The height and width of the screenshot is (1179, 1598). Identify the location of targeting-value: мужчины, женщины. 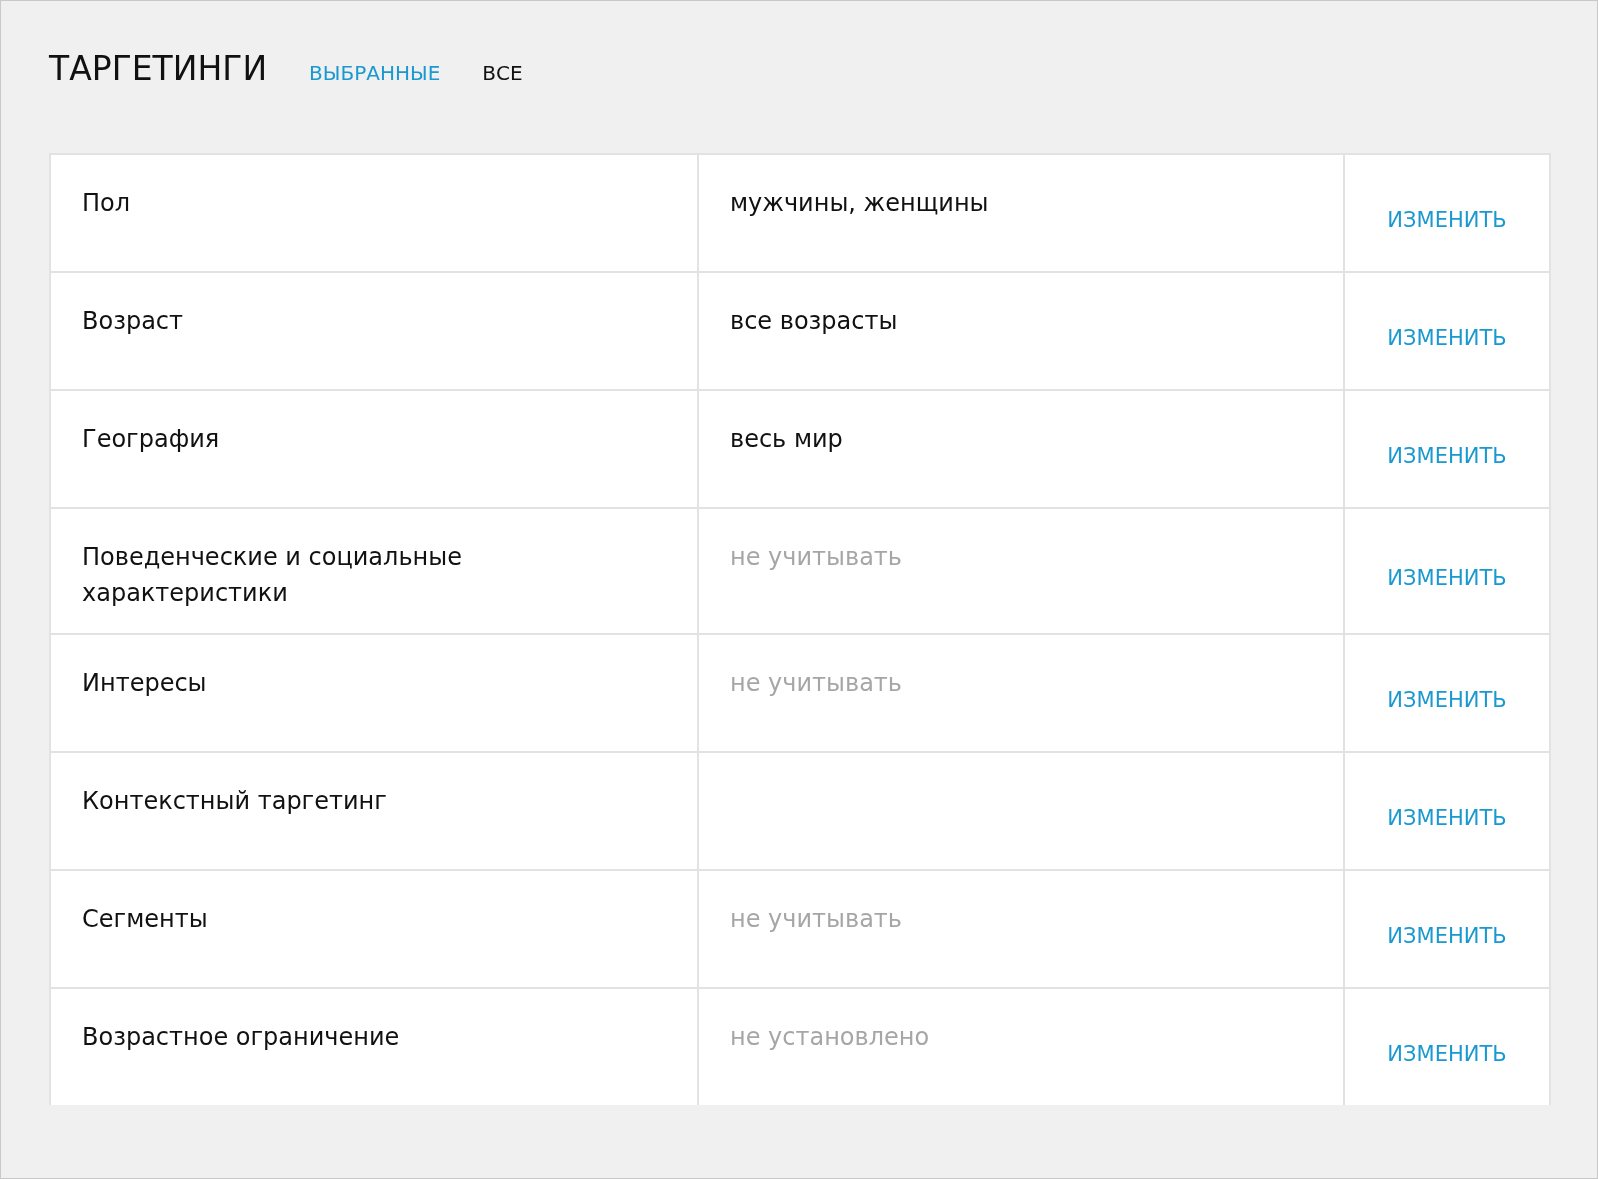
(859, 203).